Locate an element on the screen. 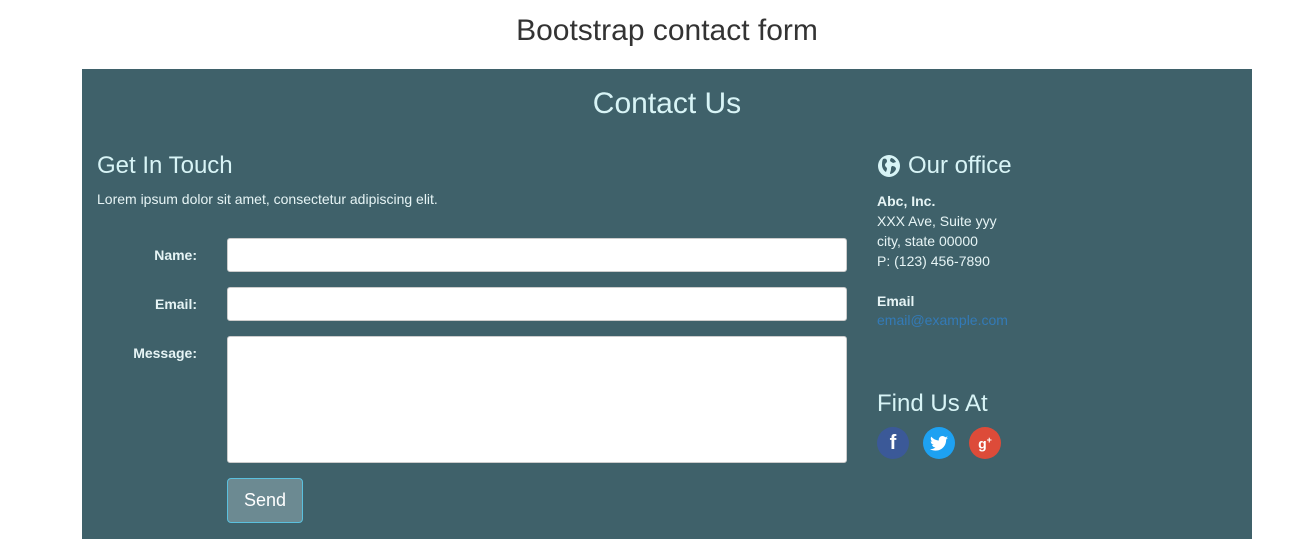 The image size is (1310, 555). email-input is located at coordinates (537, 304).